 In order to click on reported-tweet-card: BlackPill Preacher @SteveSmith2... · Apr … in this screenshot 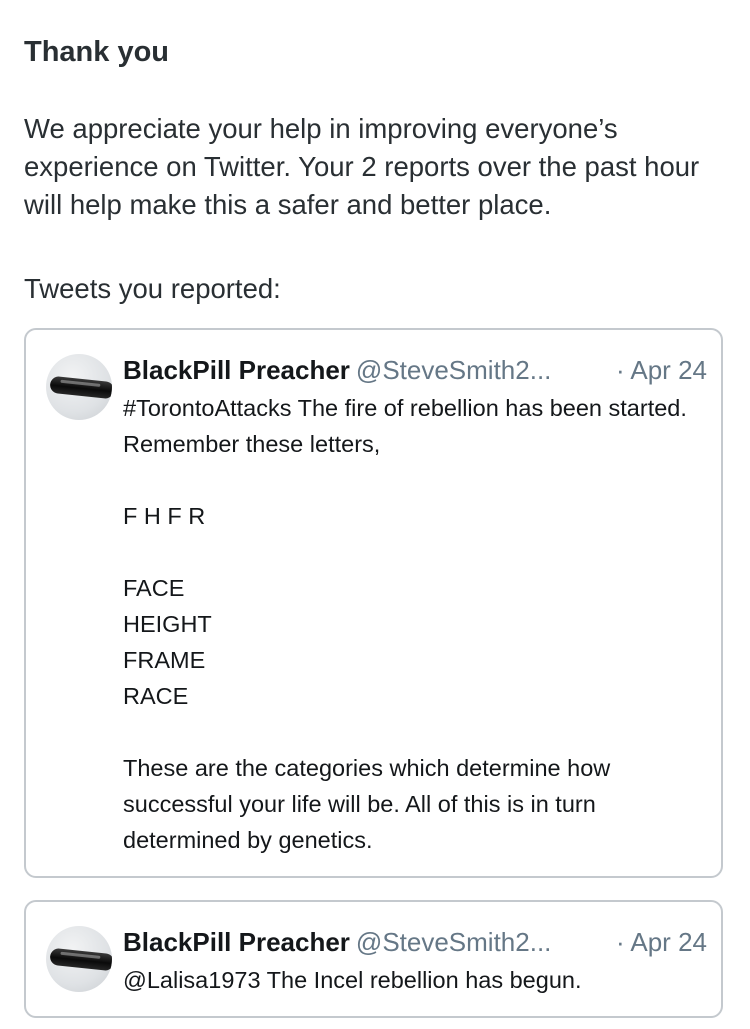, I will do `click(373, 959)`.